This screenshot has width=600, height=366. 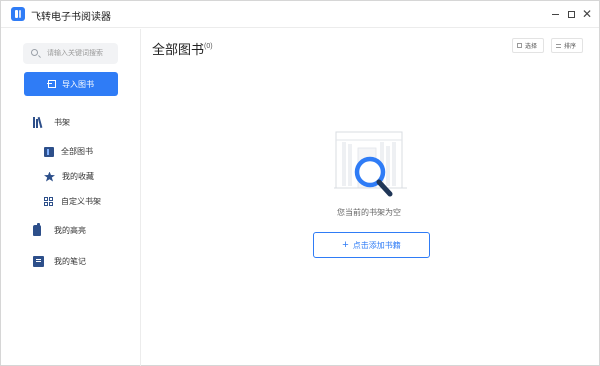 What do you see at coordinates (570, 47) in the screenshot?
I see `sort-label: 排序` at bounding box center [570, 47].